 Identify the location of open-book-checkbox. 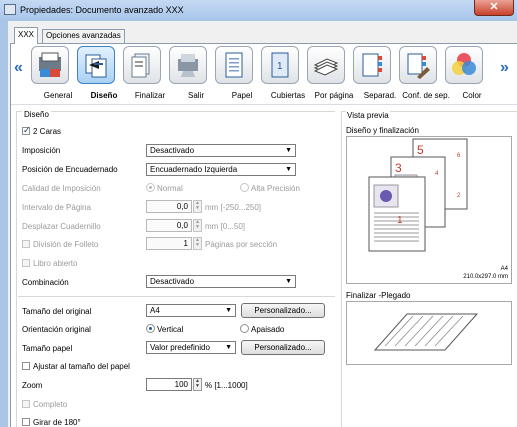
(26, 263).